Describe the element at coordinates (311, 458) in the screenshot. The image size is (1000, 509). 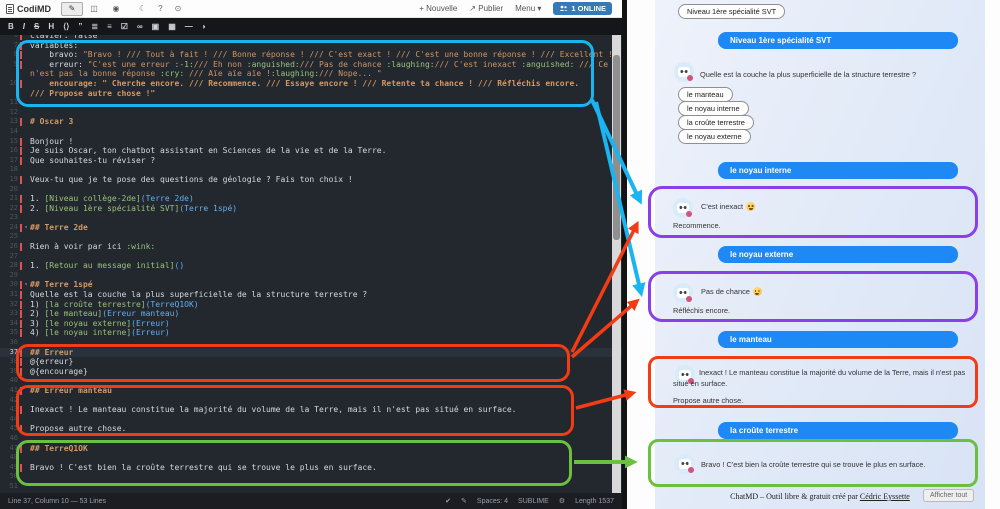
I see `editor-line: 48` at that location.